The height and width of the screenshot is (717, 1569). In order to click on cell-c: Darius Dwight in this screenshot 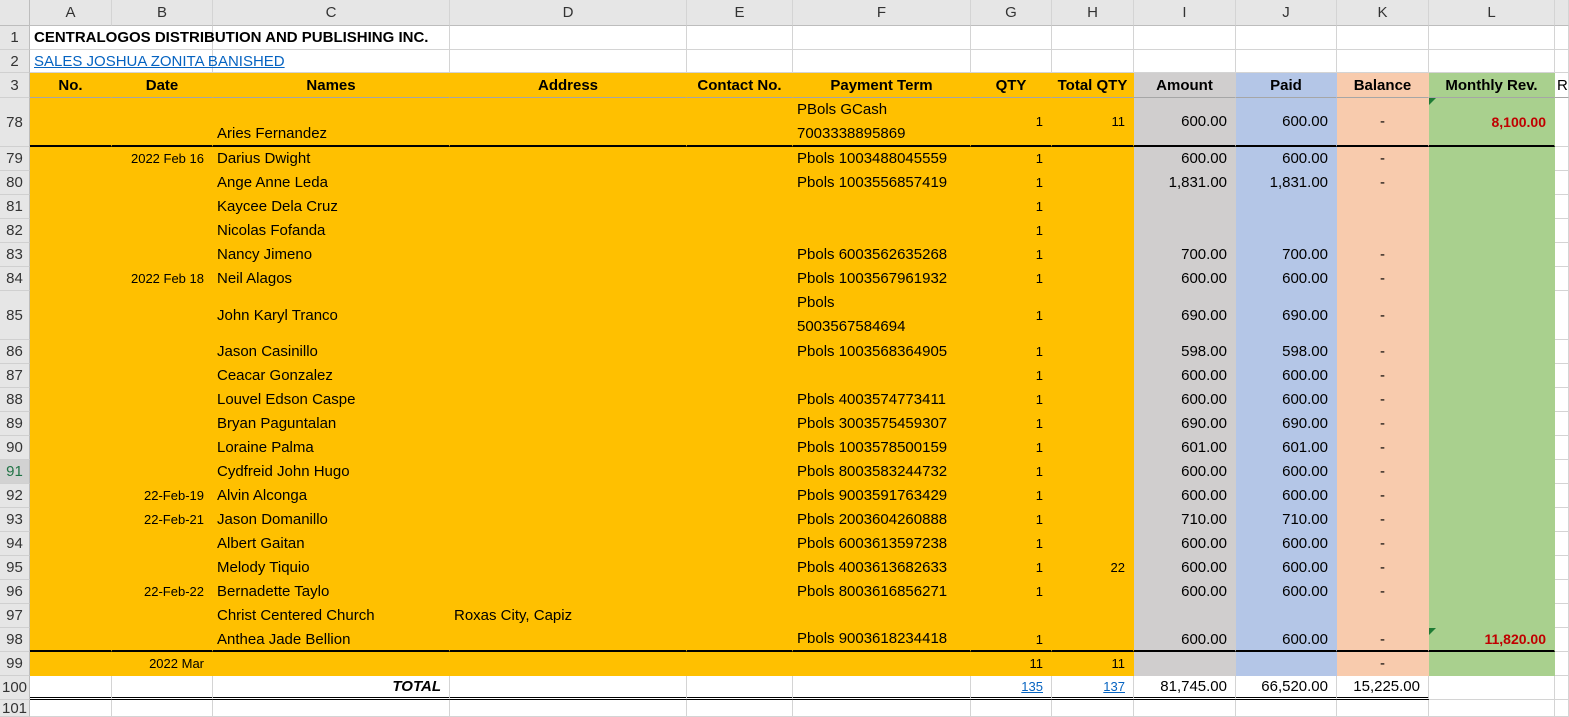, I will do `click(331, 159)`.